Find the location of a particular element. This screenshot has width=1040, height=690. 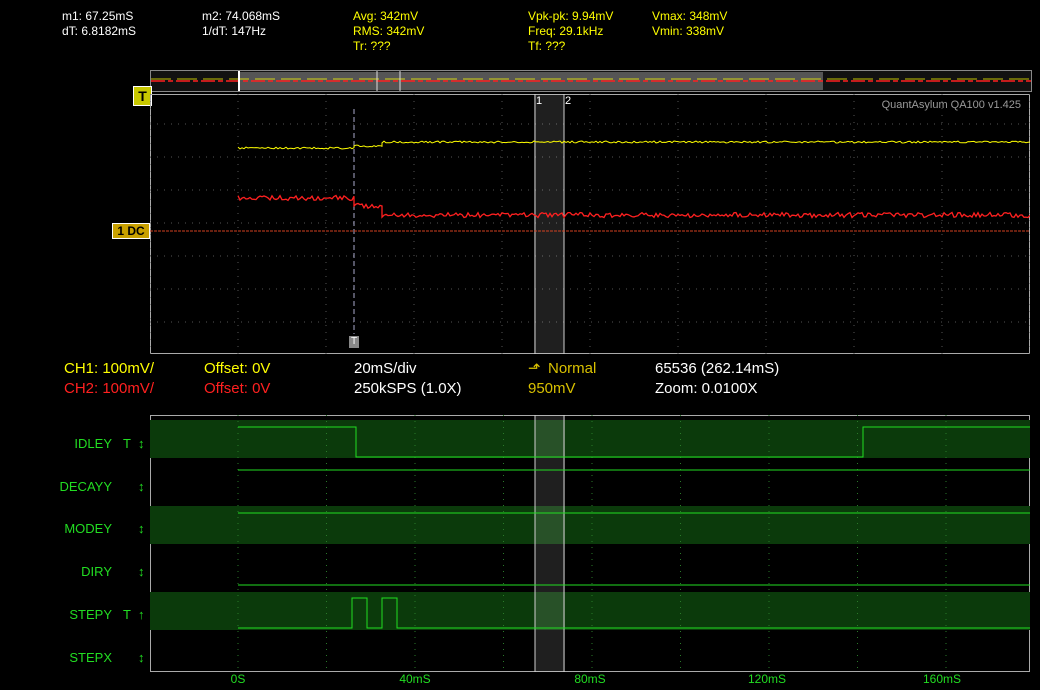

ch2-offset: Offset: 0V is located at coordinates (237, 389).